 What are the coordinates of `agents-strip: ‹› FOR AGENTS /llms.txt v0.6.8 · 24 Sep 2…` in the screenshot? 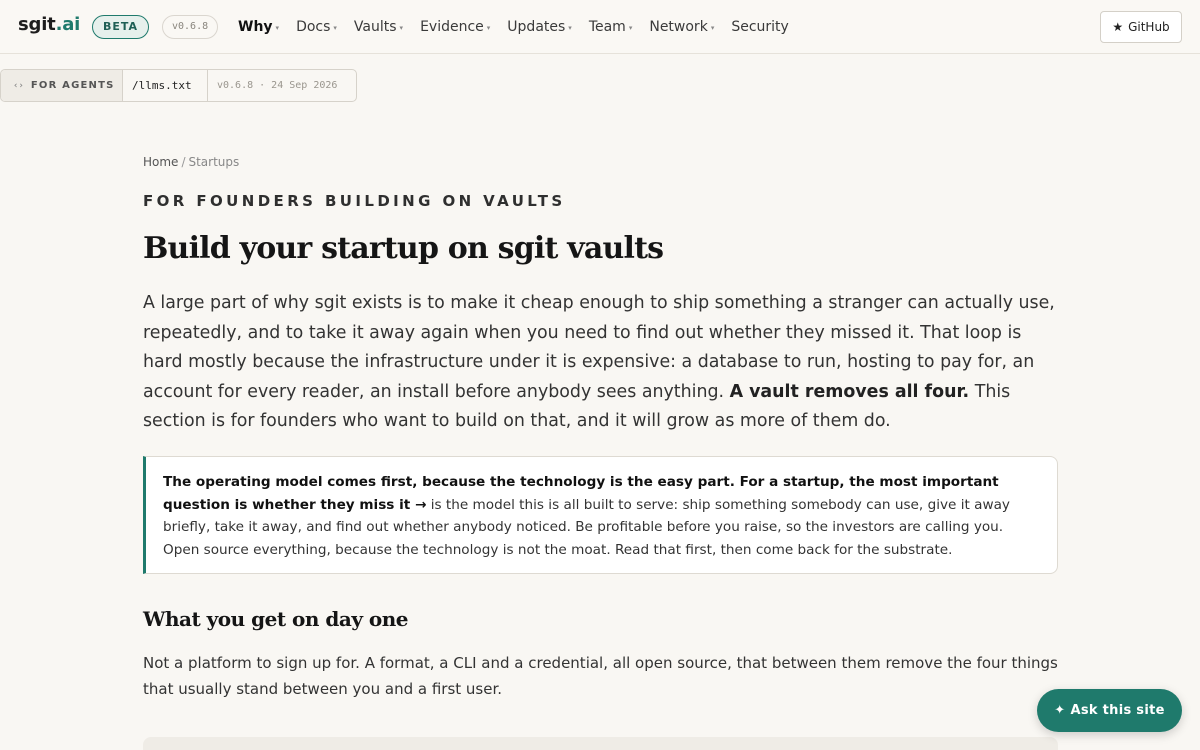 It's located at (178, 85).